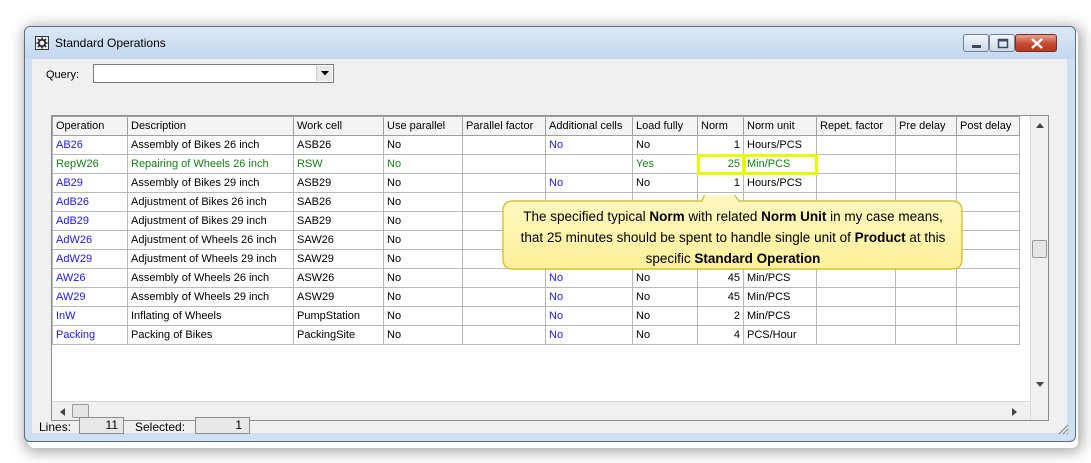  I want to click on column-header-pre-delay: Pre delay, so click(926, 126).